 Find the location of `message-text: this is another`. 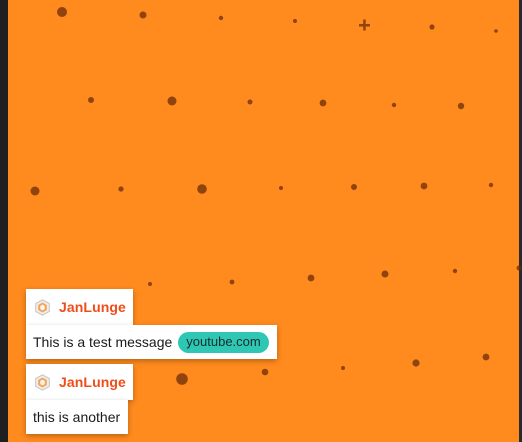

message-text: this is another is located at coordinates (77, 417).